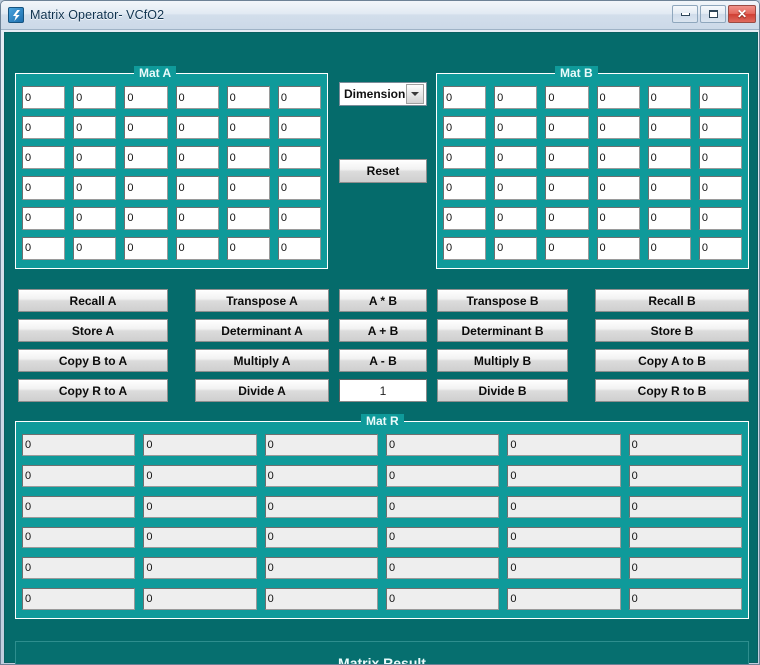 The width and height of the screenshot is (760, 665). Describe the element at coordinates (465, 128) in the screenshot. I see `matrix-b-cell-1-0: 0` at that location.